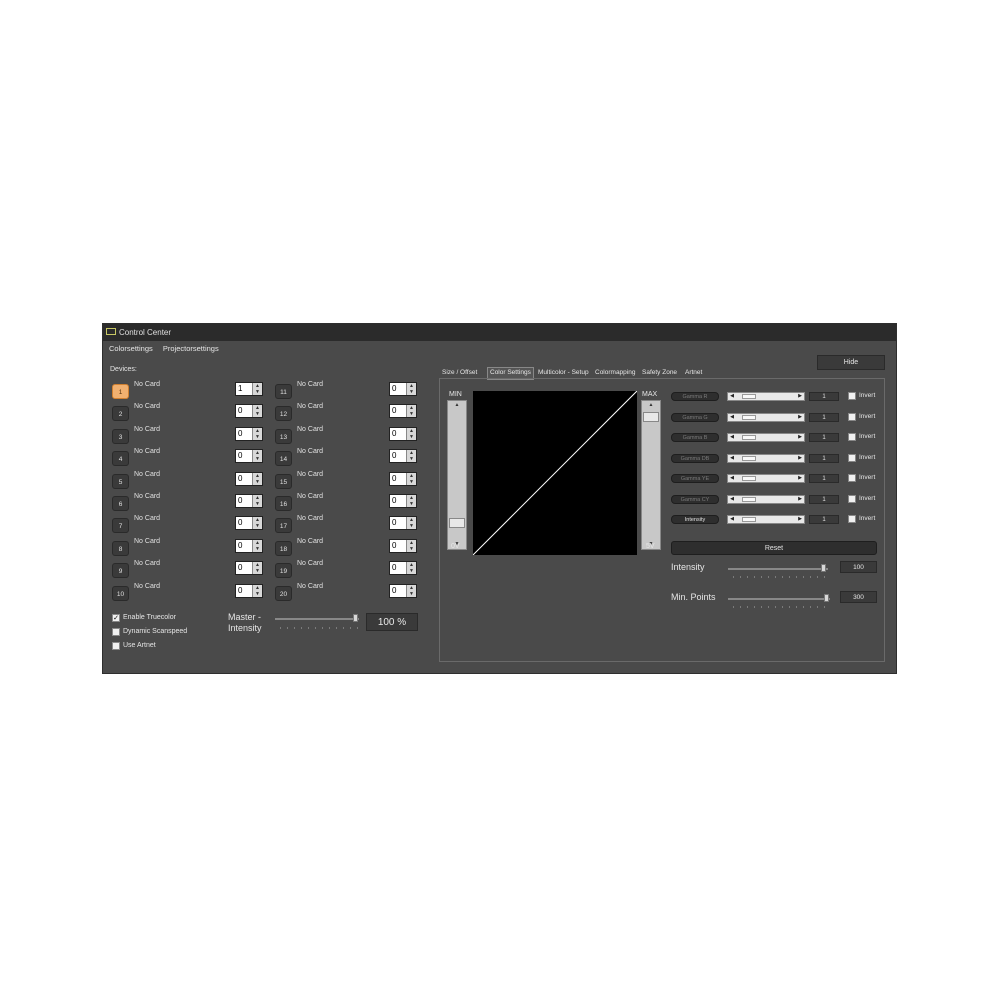 The height and width of the screenshot is (1000, 1000). Describe the element at coordinates (283, 526) in the screenshot. I see `device-button-17: 17` at that location.